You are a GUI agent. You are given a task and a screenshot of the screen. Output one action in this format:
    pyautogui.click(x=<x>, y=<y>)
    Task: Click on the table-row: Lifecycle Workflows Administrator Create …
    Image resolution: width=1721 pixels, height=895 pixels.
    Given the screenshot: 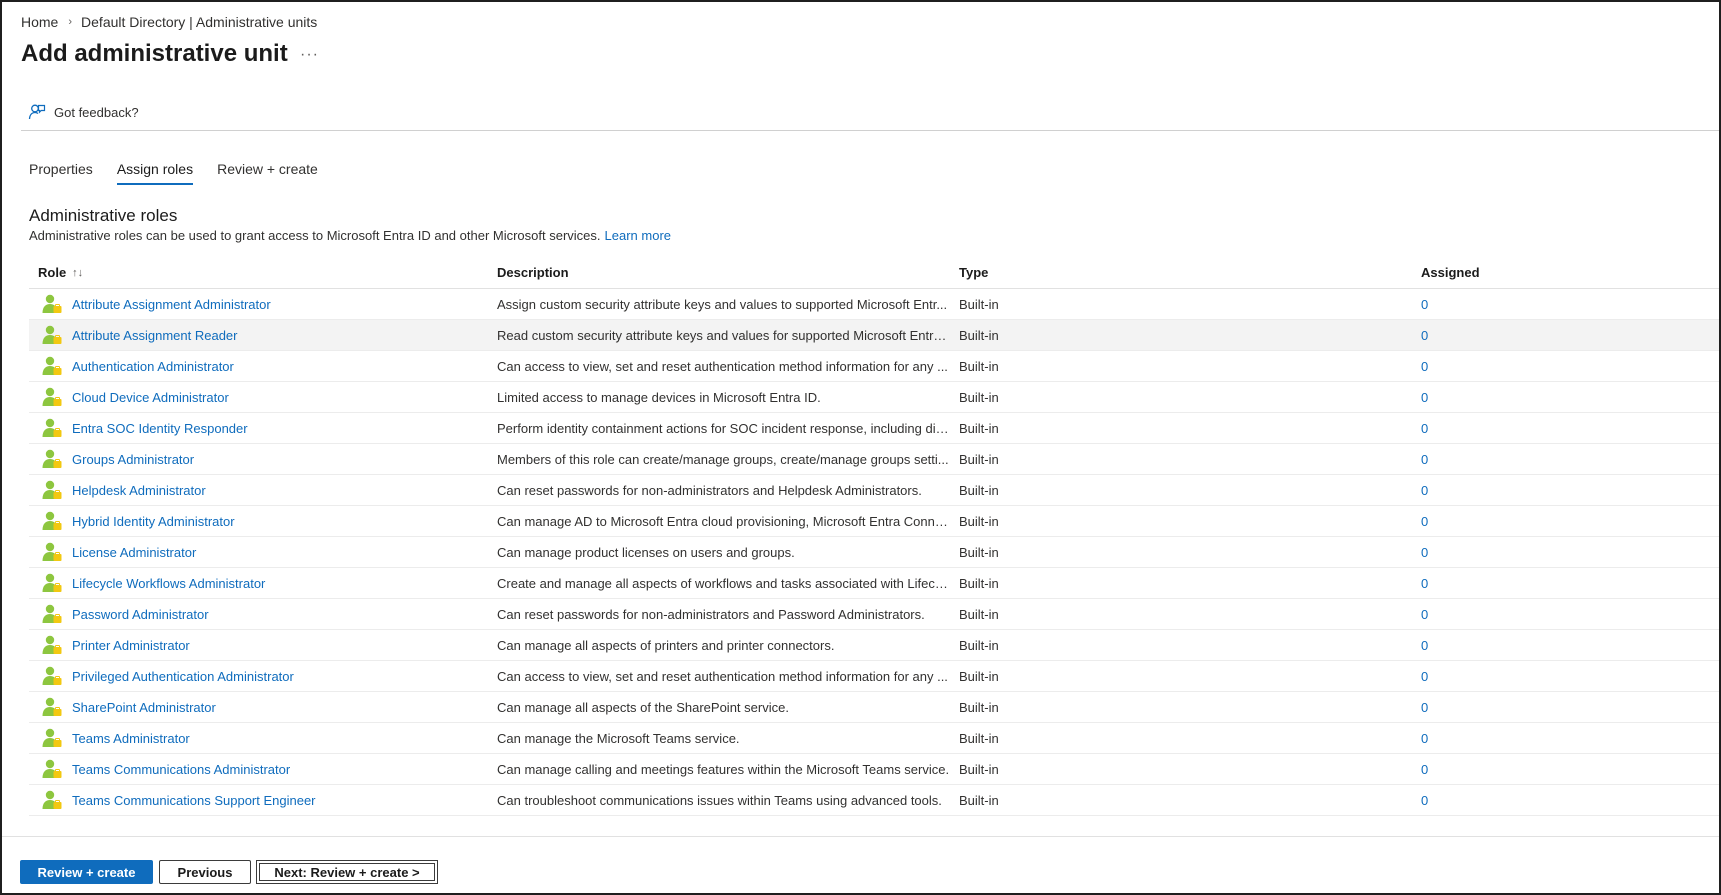 What is the action you would take?
    pyautogui.click(x=874, y=583)
    